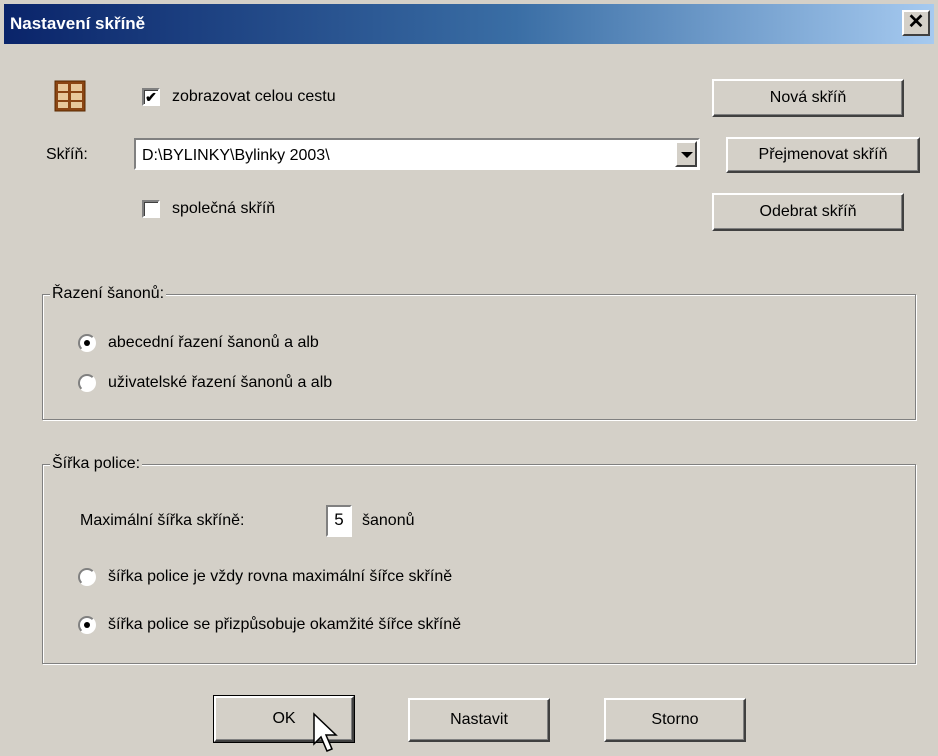  What do you see at coordinates (686, 154) in the screenshot?
I see `chevron-down-icon` at bounding box center [686, 154].